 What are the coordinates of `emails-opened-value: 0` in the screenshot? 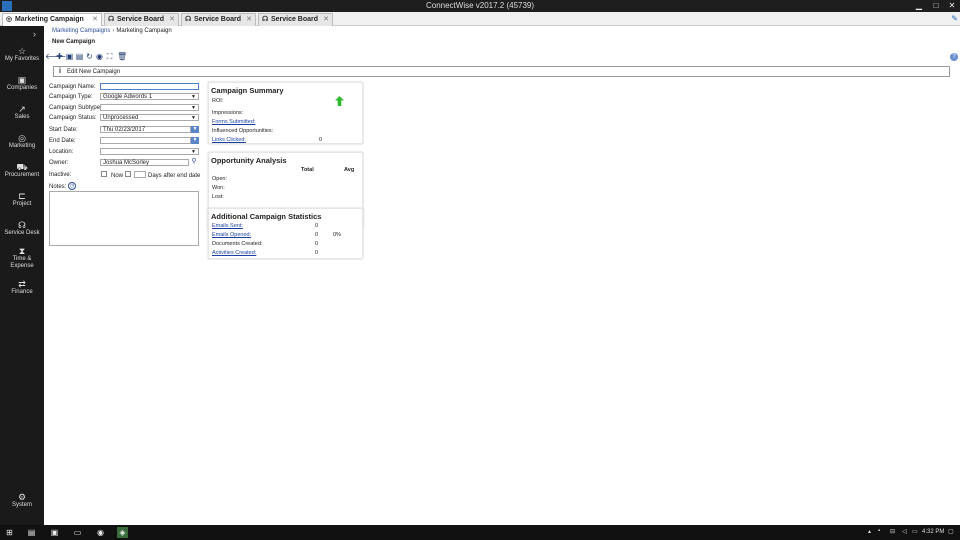 It's located at (317, 235).